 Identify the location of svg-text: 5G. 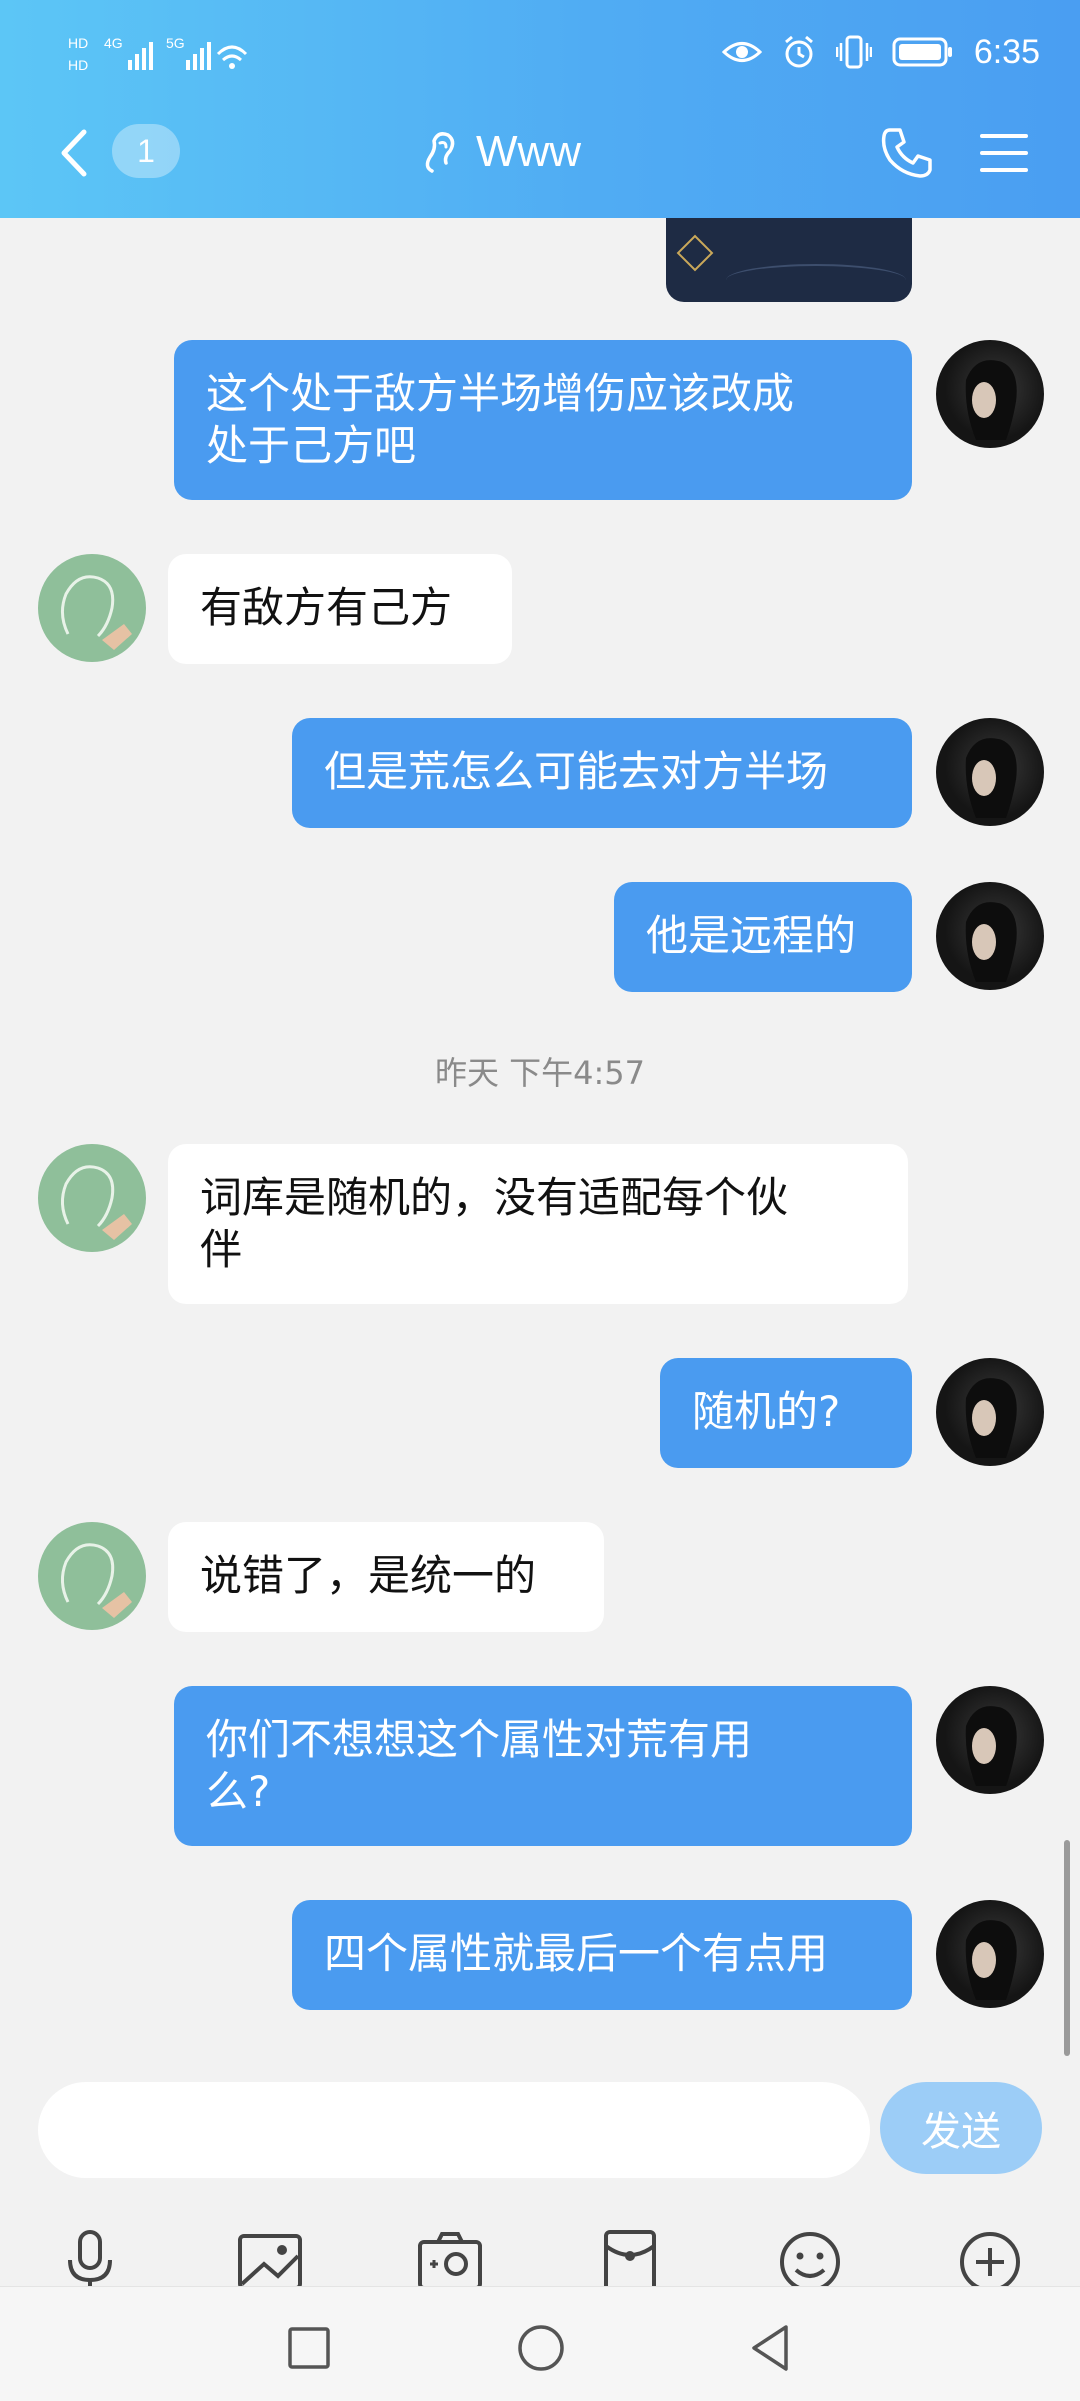
(175, 43).